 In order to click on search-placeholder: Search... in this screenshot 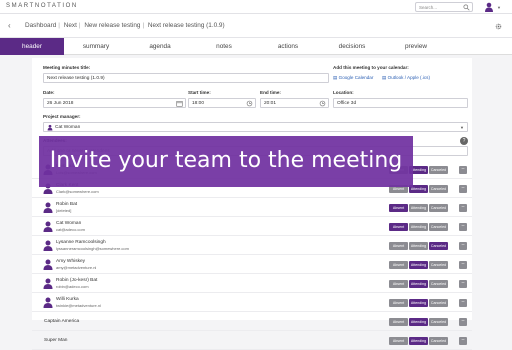, I will do `click(428, 7)`.